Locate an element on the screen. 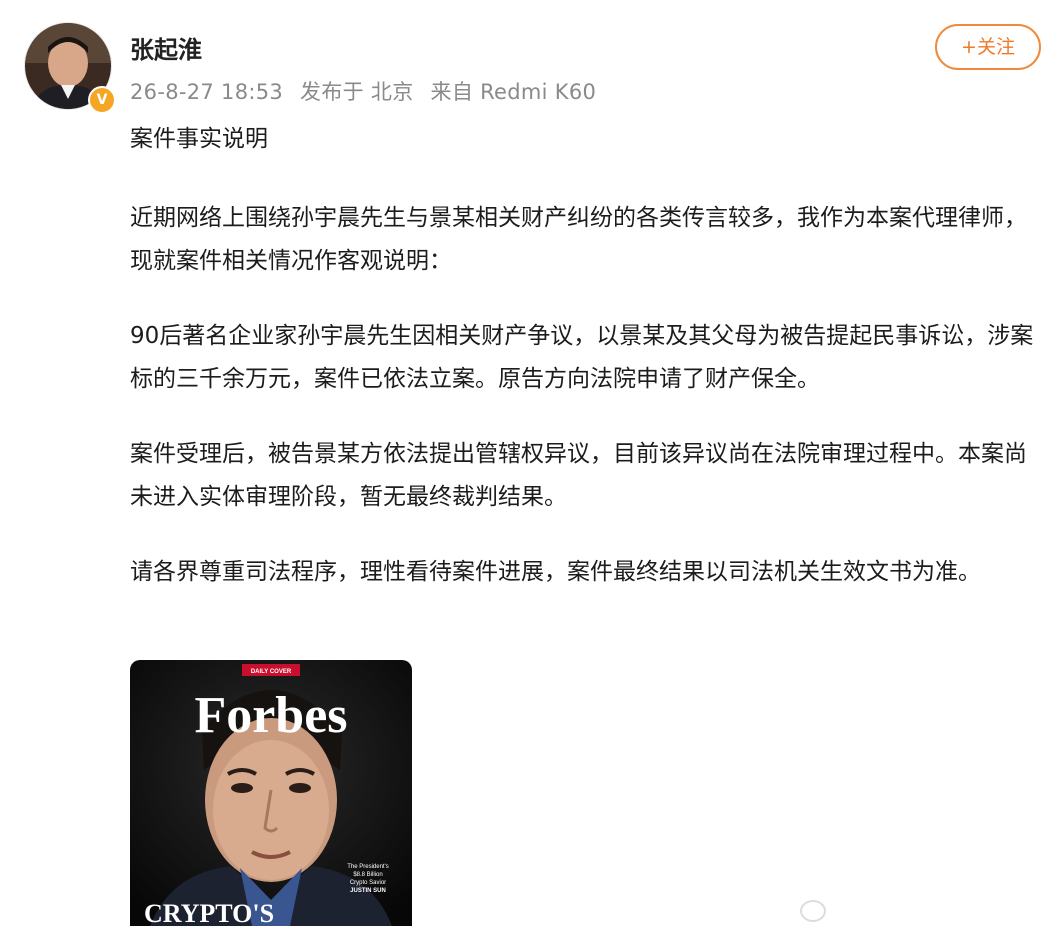 The height and width of the screenshot is (926, 1050). cover-caption-line: The President's is located at coordinates (368, 867).